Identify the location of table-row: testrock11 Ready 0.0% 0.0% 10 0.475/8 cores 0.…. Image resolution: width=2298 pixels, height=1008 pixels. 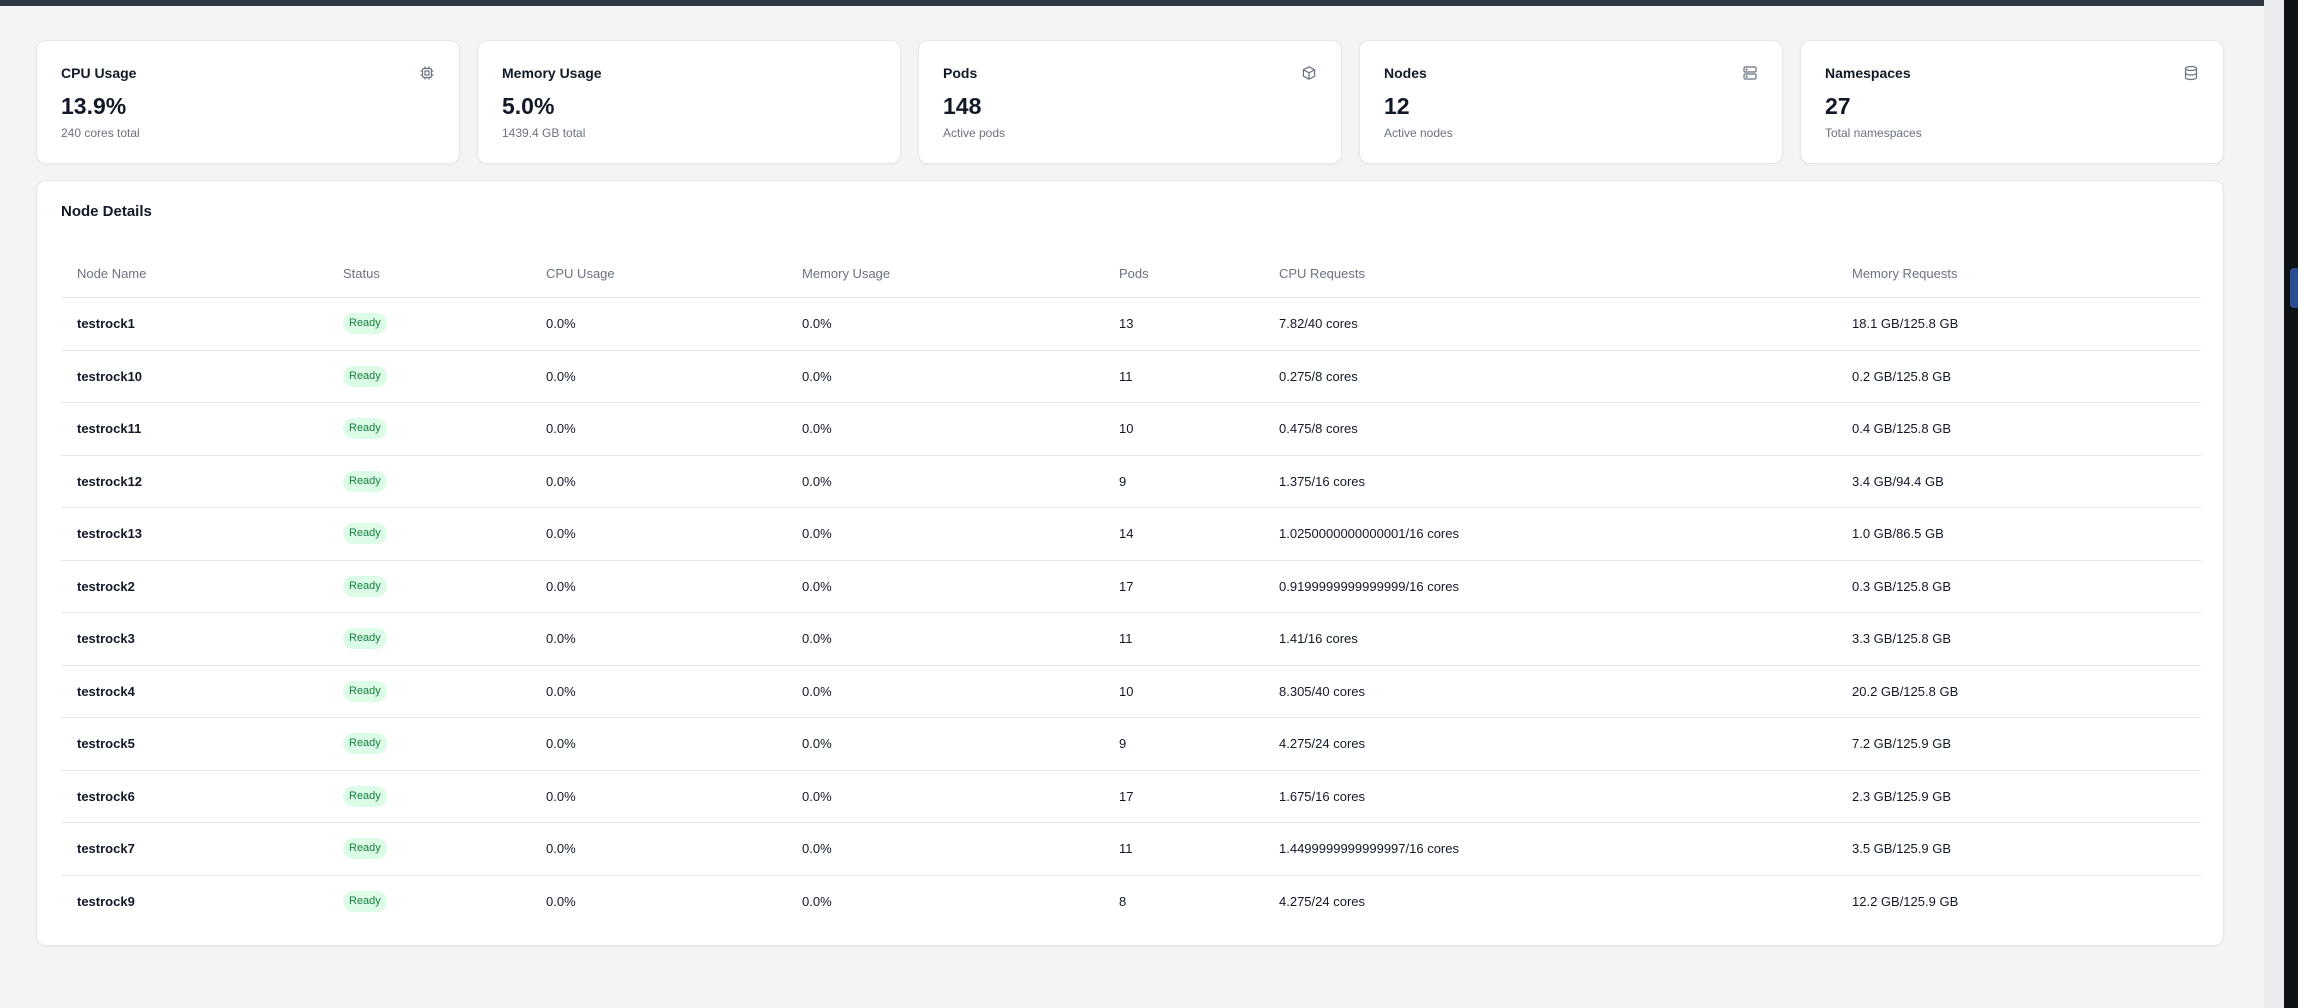
(1131, 429).